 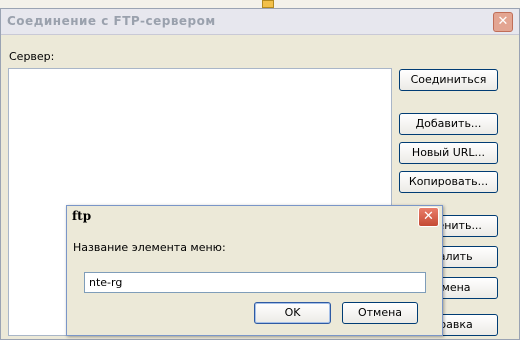 What do you see at coordinates (255, 282) in the screenshot?
I see `menu-item-name-input` at bounding box center [255, 282].